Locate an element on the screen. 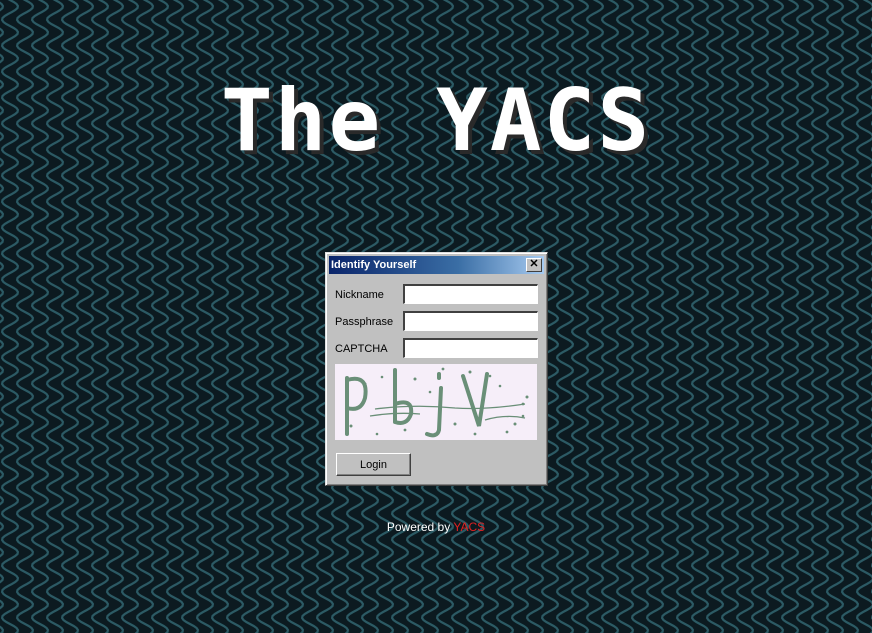 This screenshot has height=633, width=872. dialog-titlebar: Identify Yourself ✕ is located at coordinates (436, 265).